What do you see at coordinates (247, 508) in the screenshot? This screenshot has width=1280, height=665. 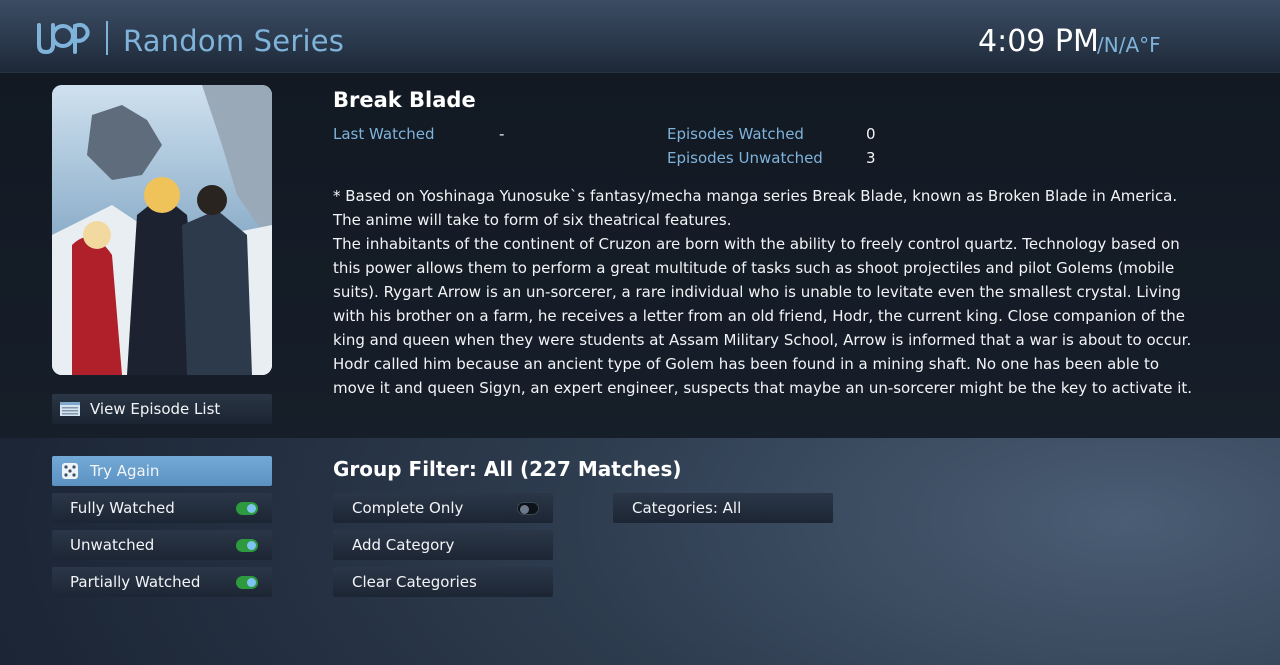 I see `fully-watched-toggle` at bounding box center [247, 508].